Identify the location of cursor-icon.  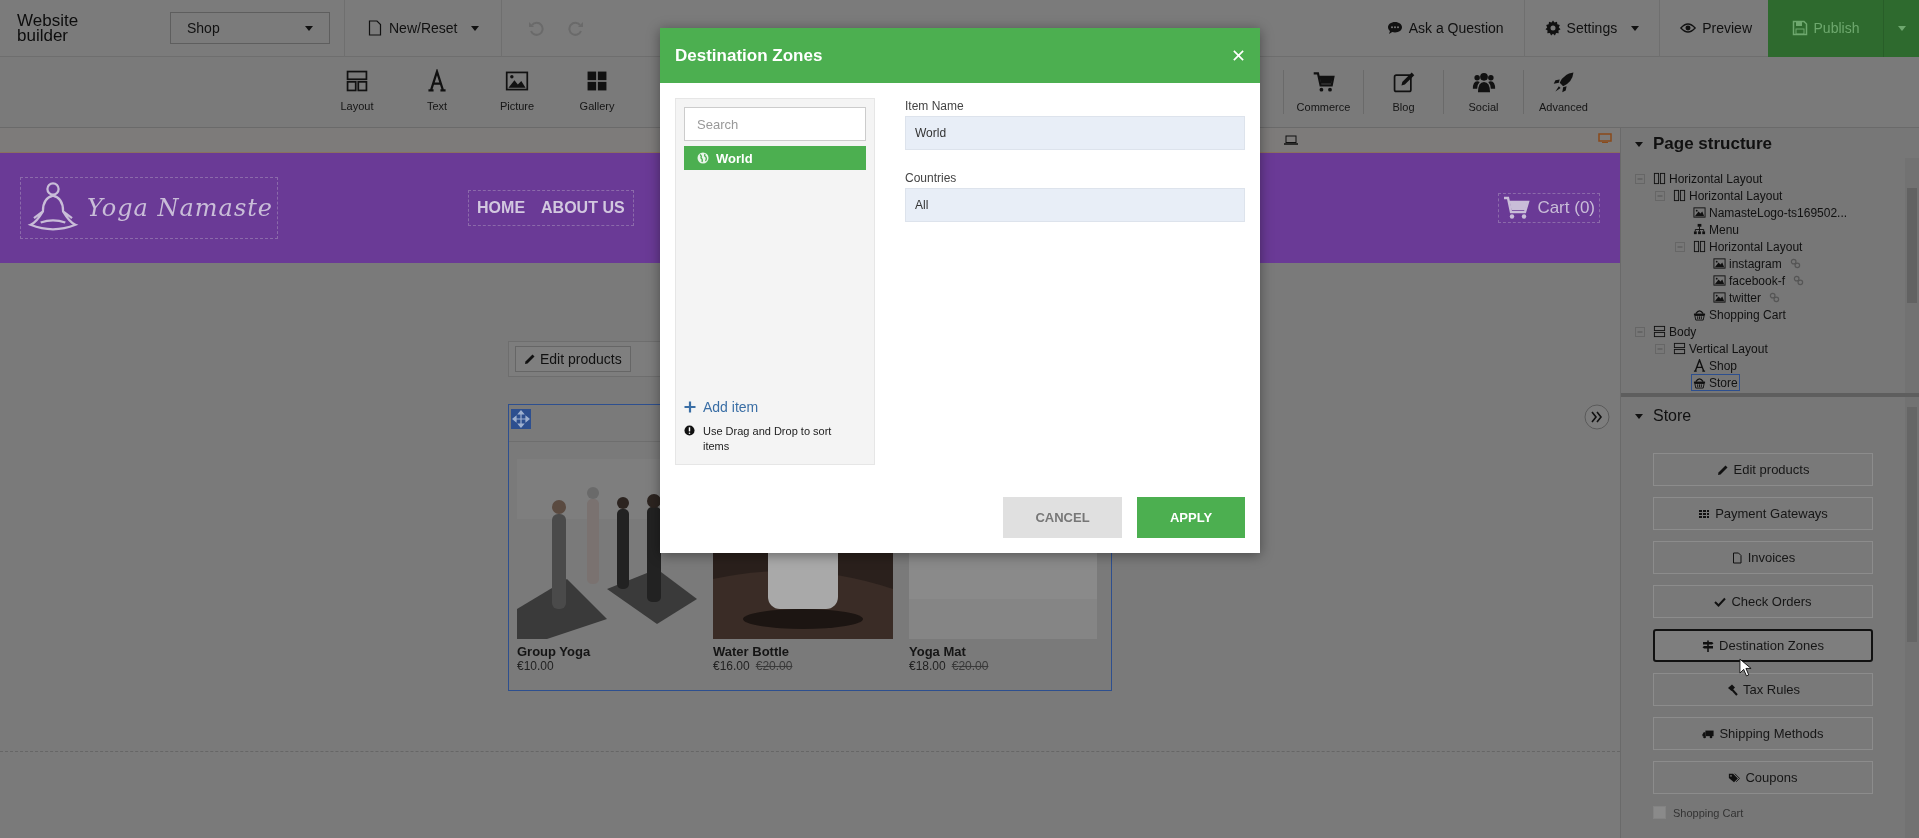
(1745, 667).